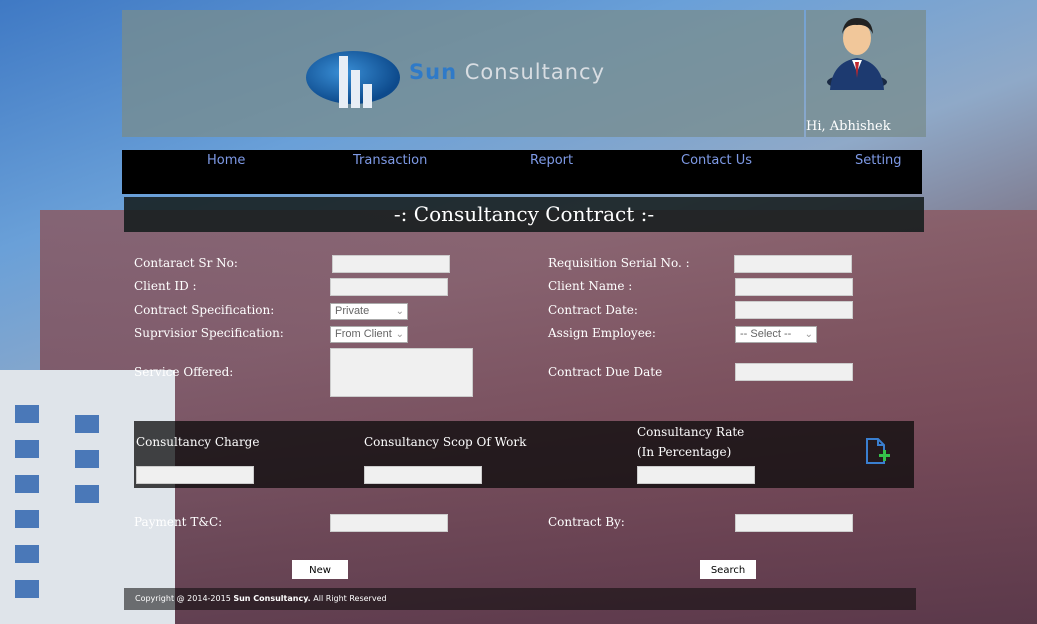 This screenshot has width=1037, height=624. I want to click on page-title: -: Consultancy Contract :-, so click(524, 214).